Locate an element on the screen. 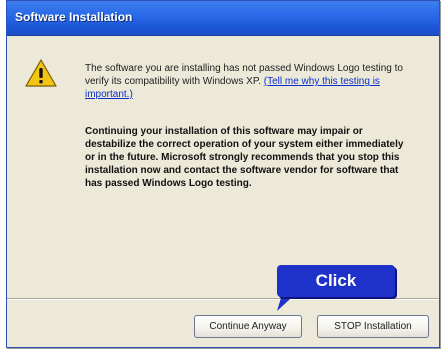 Image resolution: width=443 pixels, height=353 pixels. window-title: Software Installation is located at coordinates (74, 17).